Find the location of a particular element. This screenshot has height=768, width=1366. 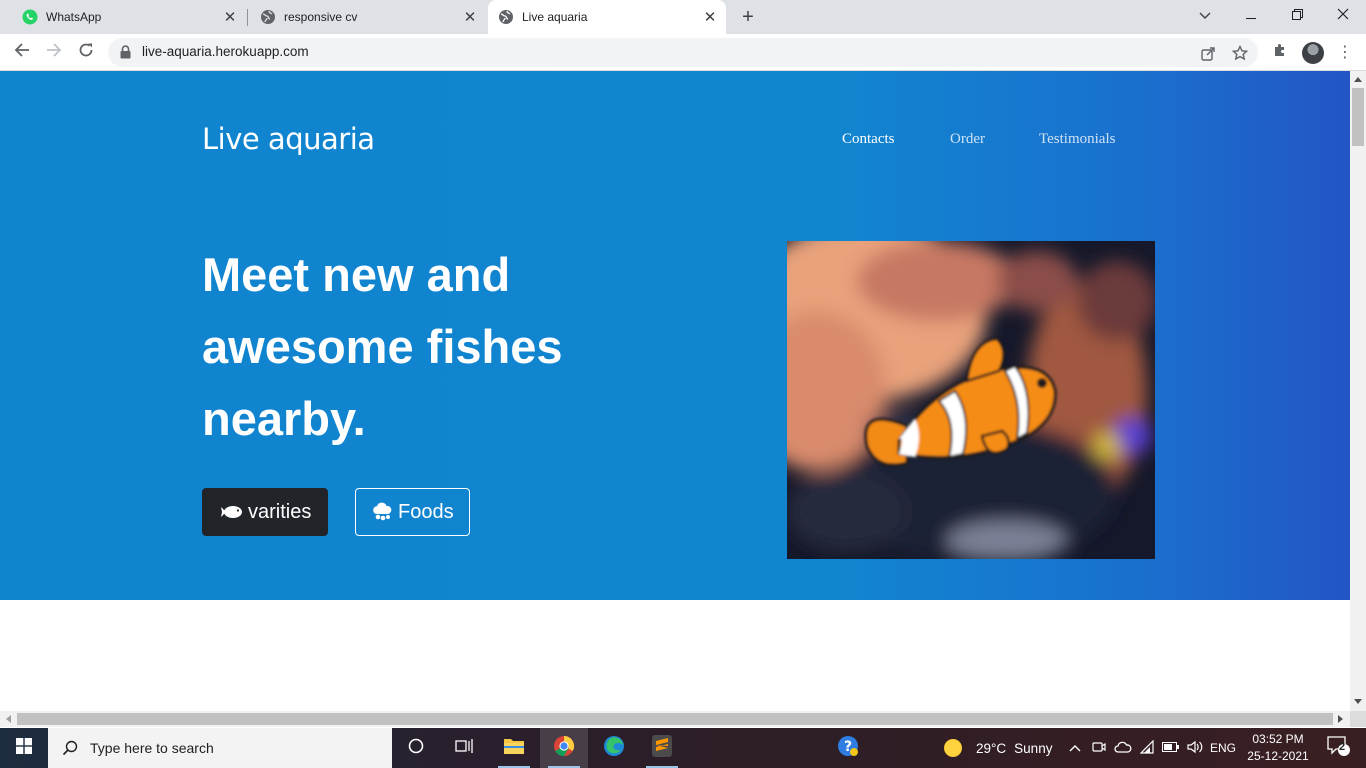

speaker-icon is located at coordinates (1195, 748).